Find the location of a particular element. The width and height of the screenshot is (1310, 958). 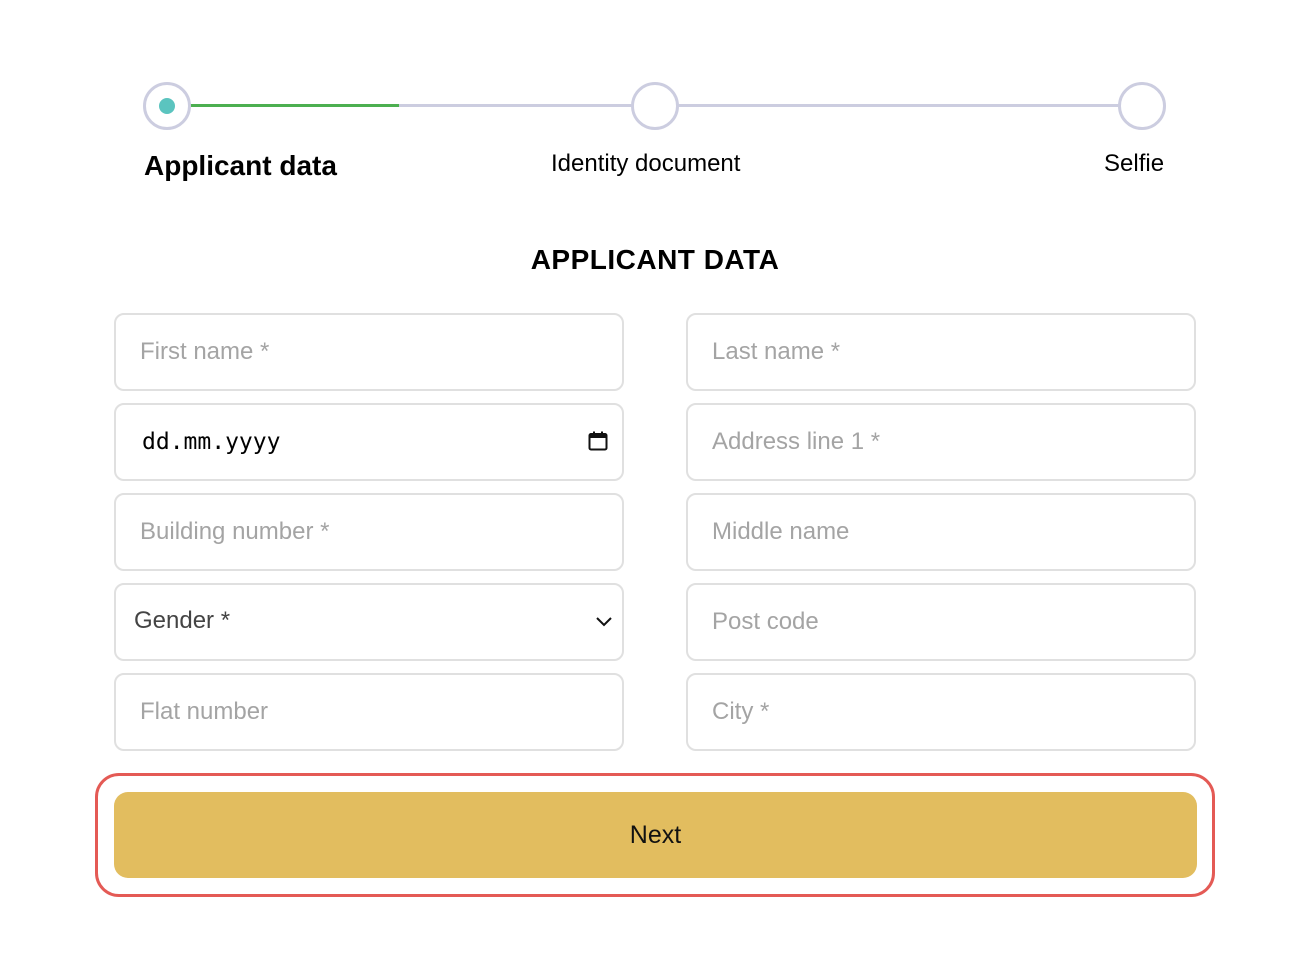

city-input is located at coordinates (941, 712).